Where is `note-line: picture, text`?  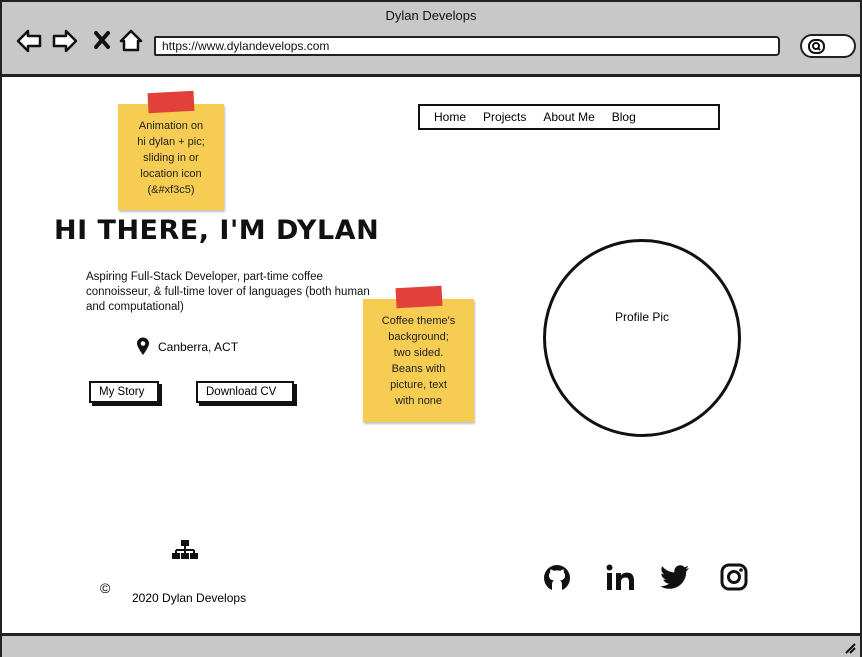
note-line: picture, text is located at coordinates (418, 385).